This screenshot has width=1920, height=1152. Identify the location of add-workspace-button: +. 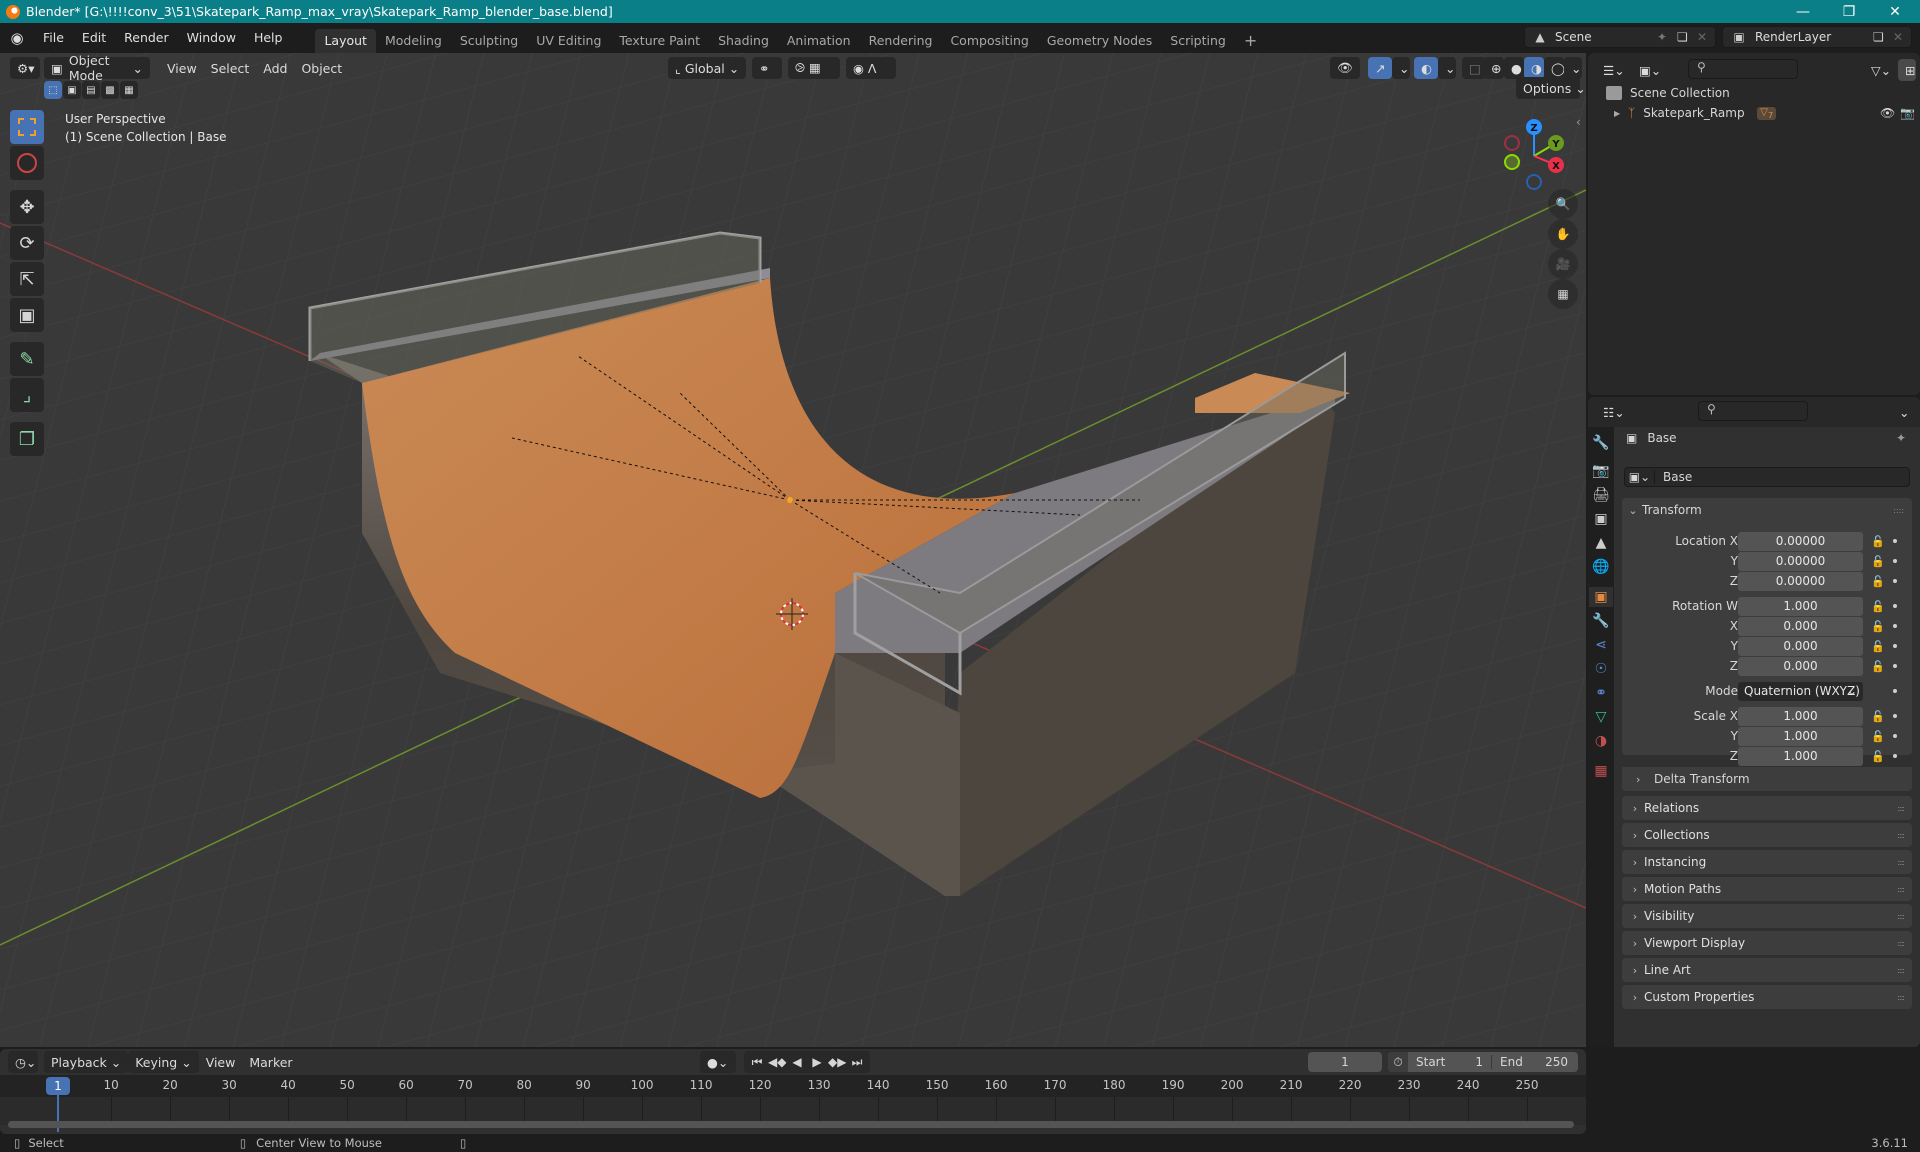
(1250, 41).